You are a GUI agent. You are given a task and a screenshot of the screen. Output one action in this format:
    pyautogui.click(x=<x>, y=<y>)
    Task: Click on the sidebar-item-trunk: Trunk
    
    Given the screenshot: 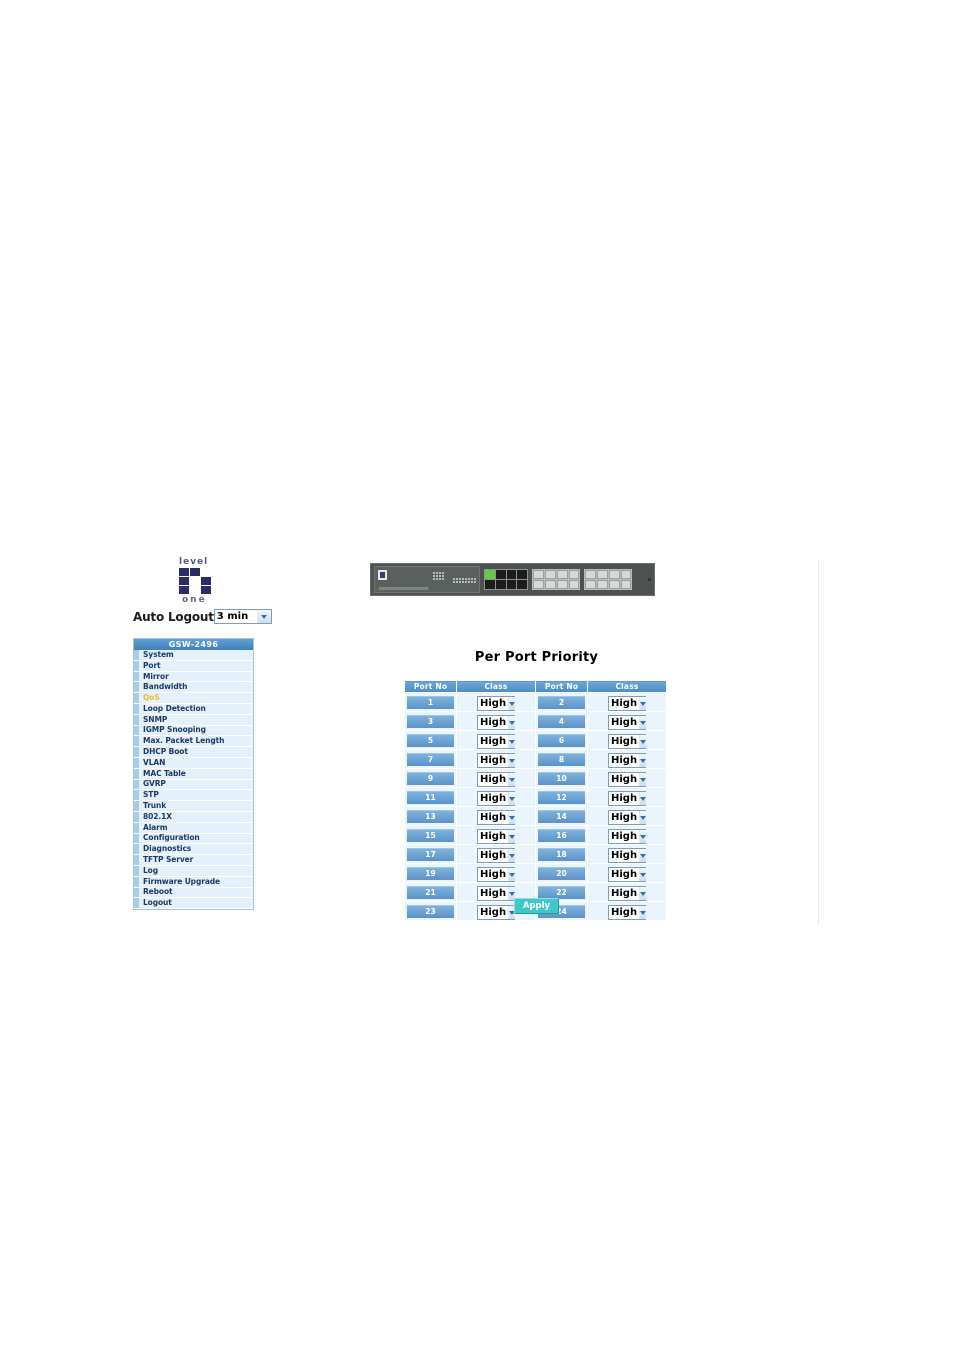 What is the action you would take?
    pyautogui.click(x=193, y=806)
    